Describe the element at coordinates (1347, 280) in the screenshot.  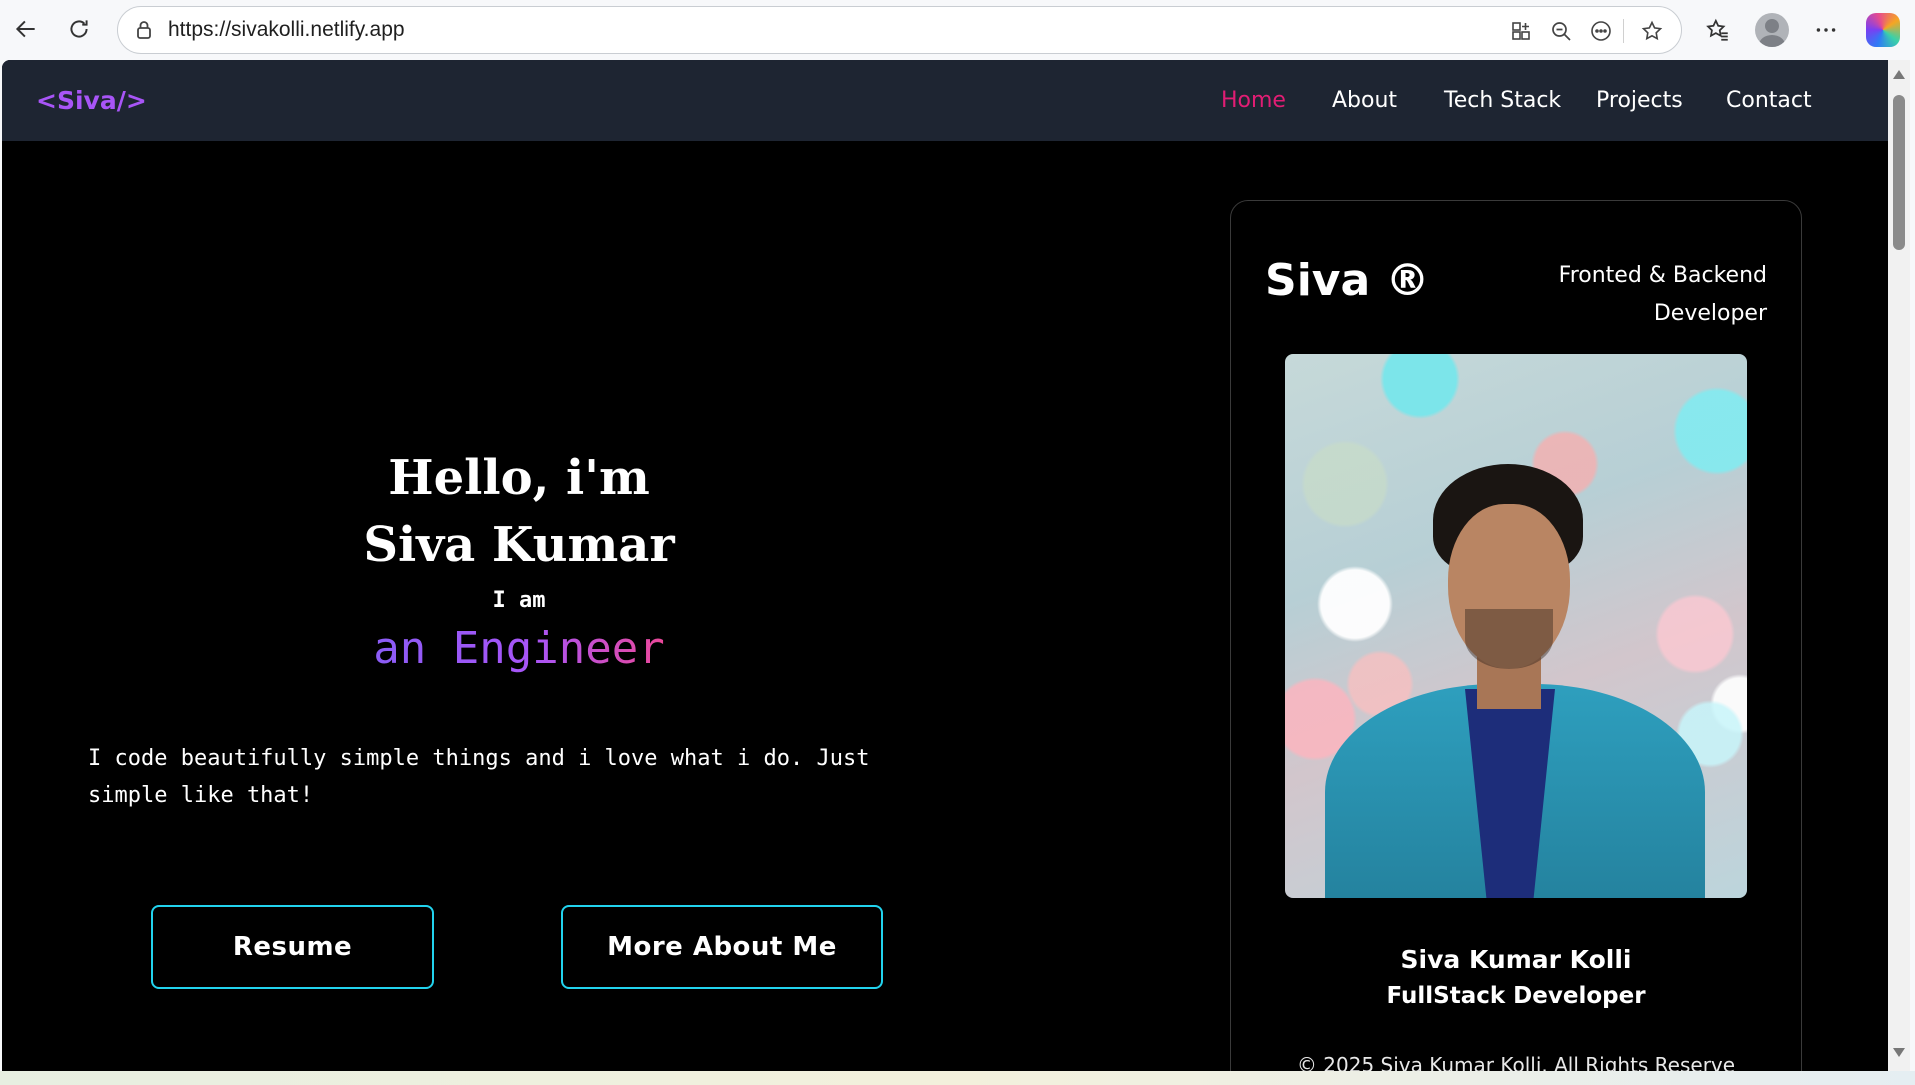
I see `card-brand: Siva ®` at that location.